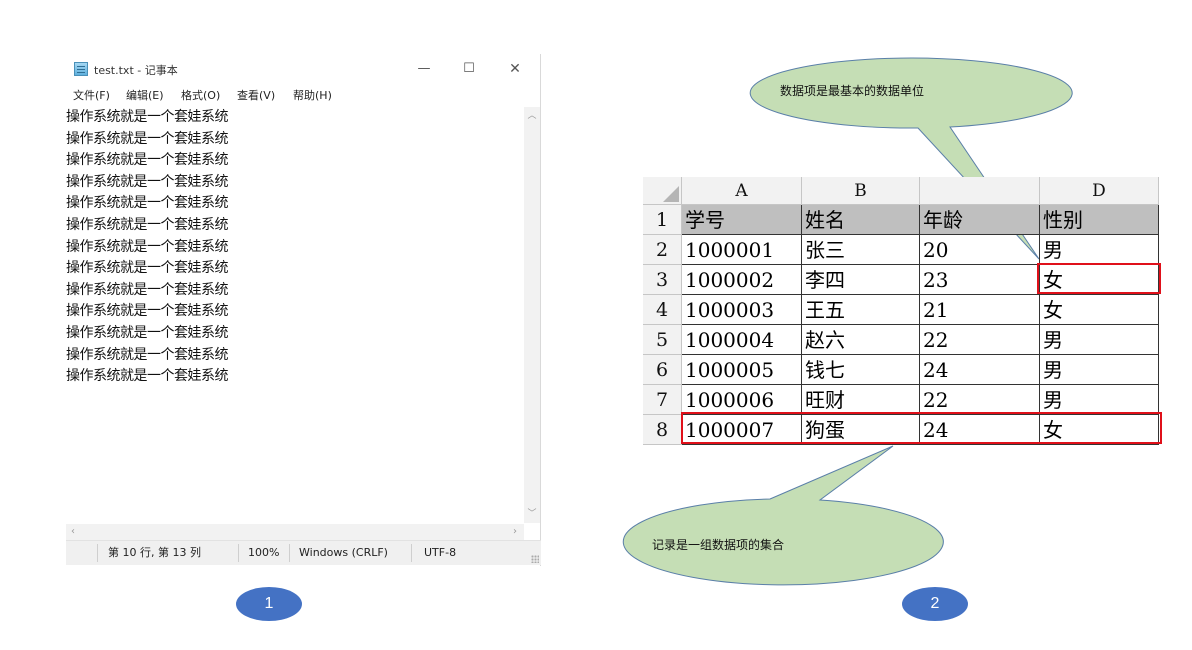  I want to click on row-header: 6, so click(662, 370).